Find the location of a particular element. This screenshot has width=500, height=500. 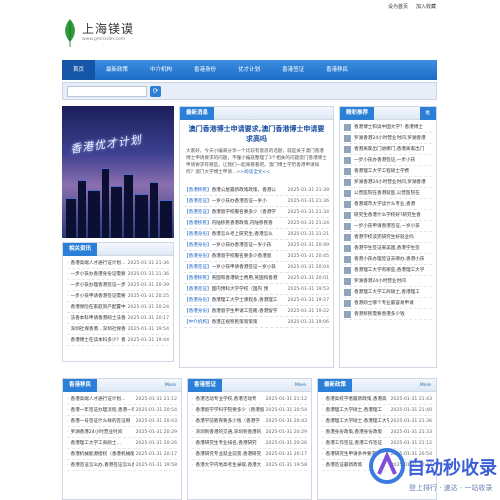

list-item: · 深圳到香港的交通,深圳到香港的 2025-01-31 20:29 is located at coordinates (249, 432).